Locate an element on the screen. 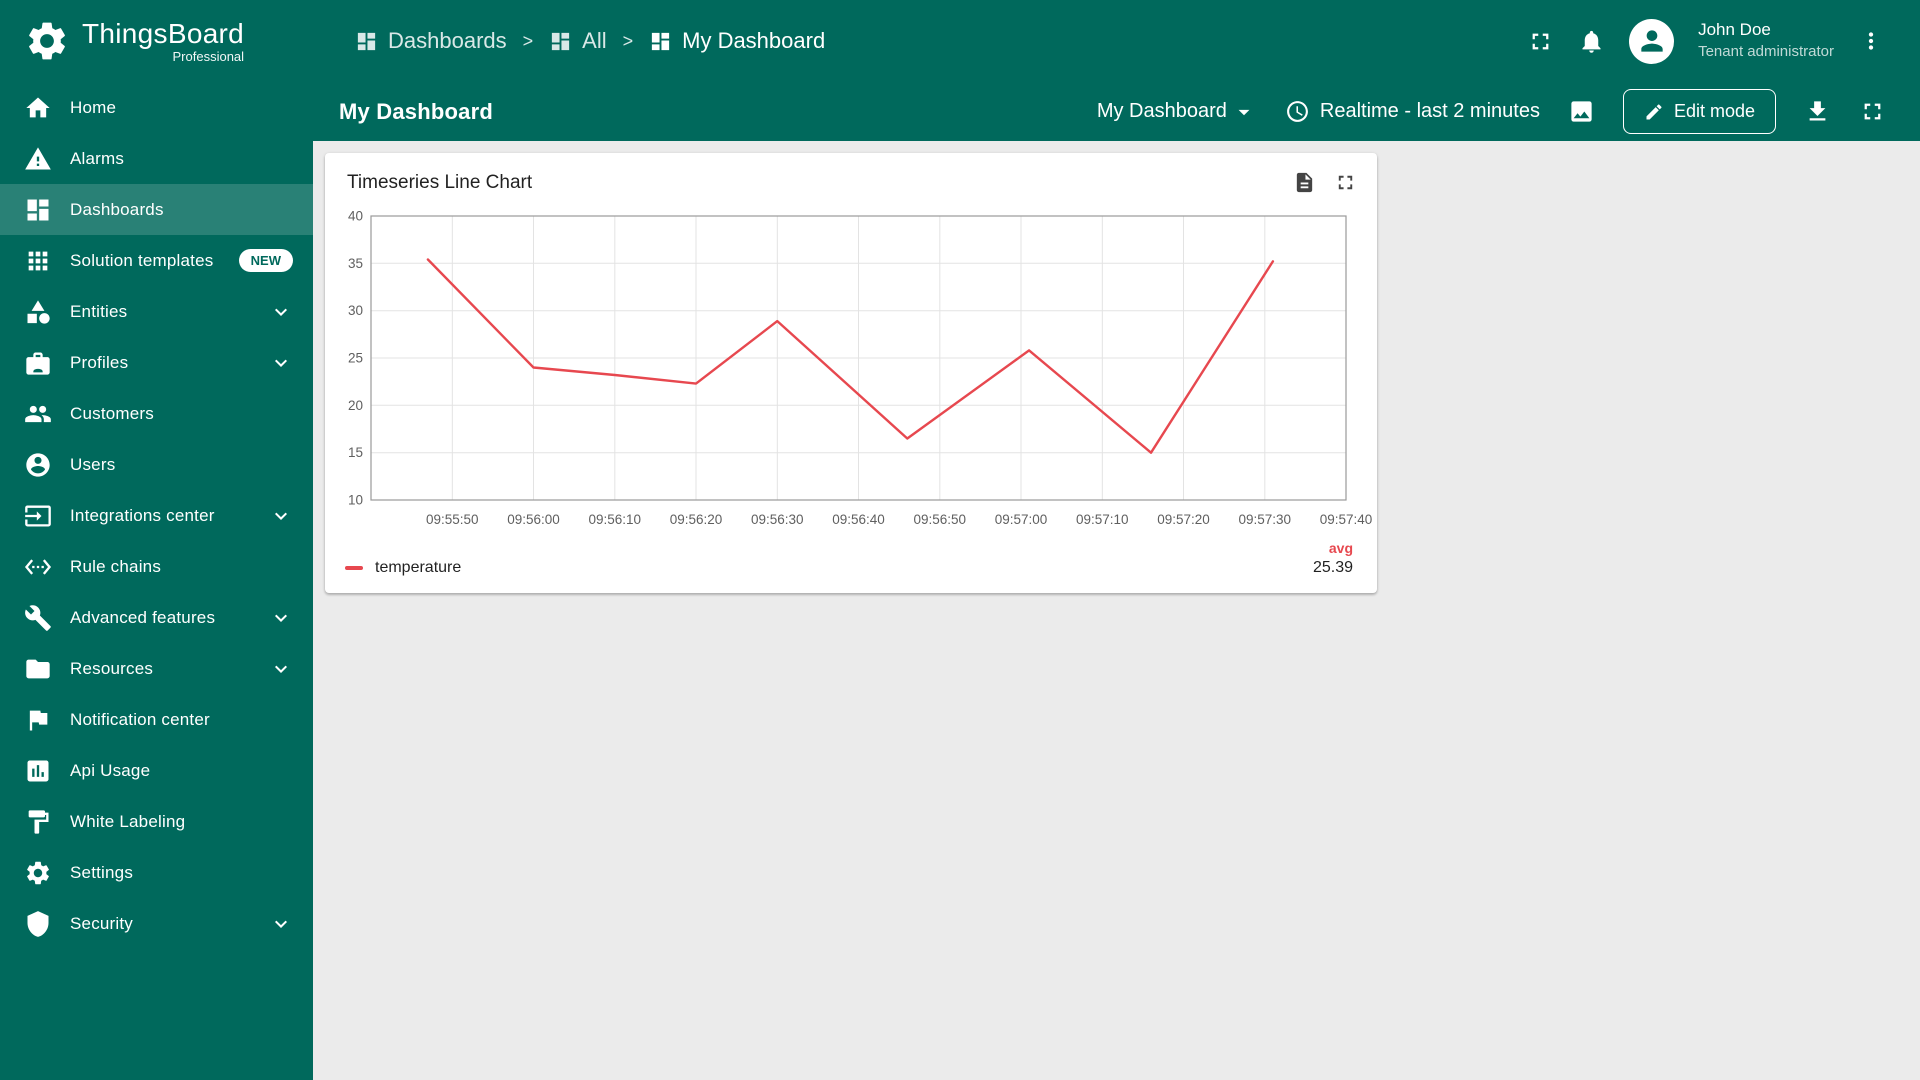  sidebar-item-white-labeling: White Labeling is located at coordinates (156, 821).